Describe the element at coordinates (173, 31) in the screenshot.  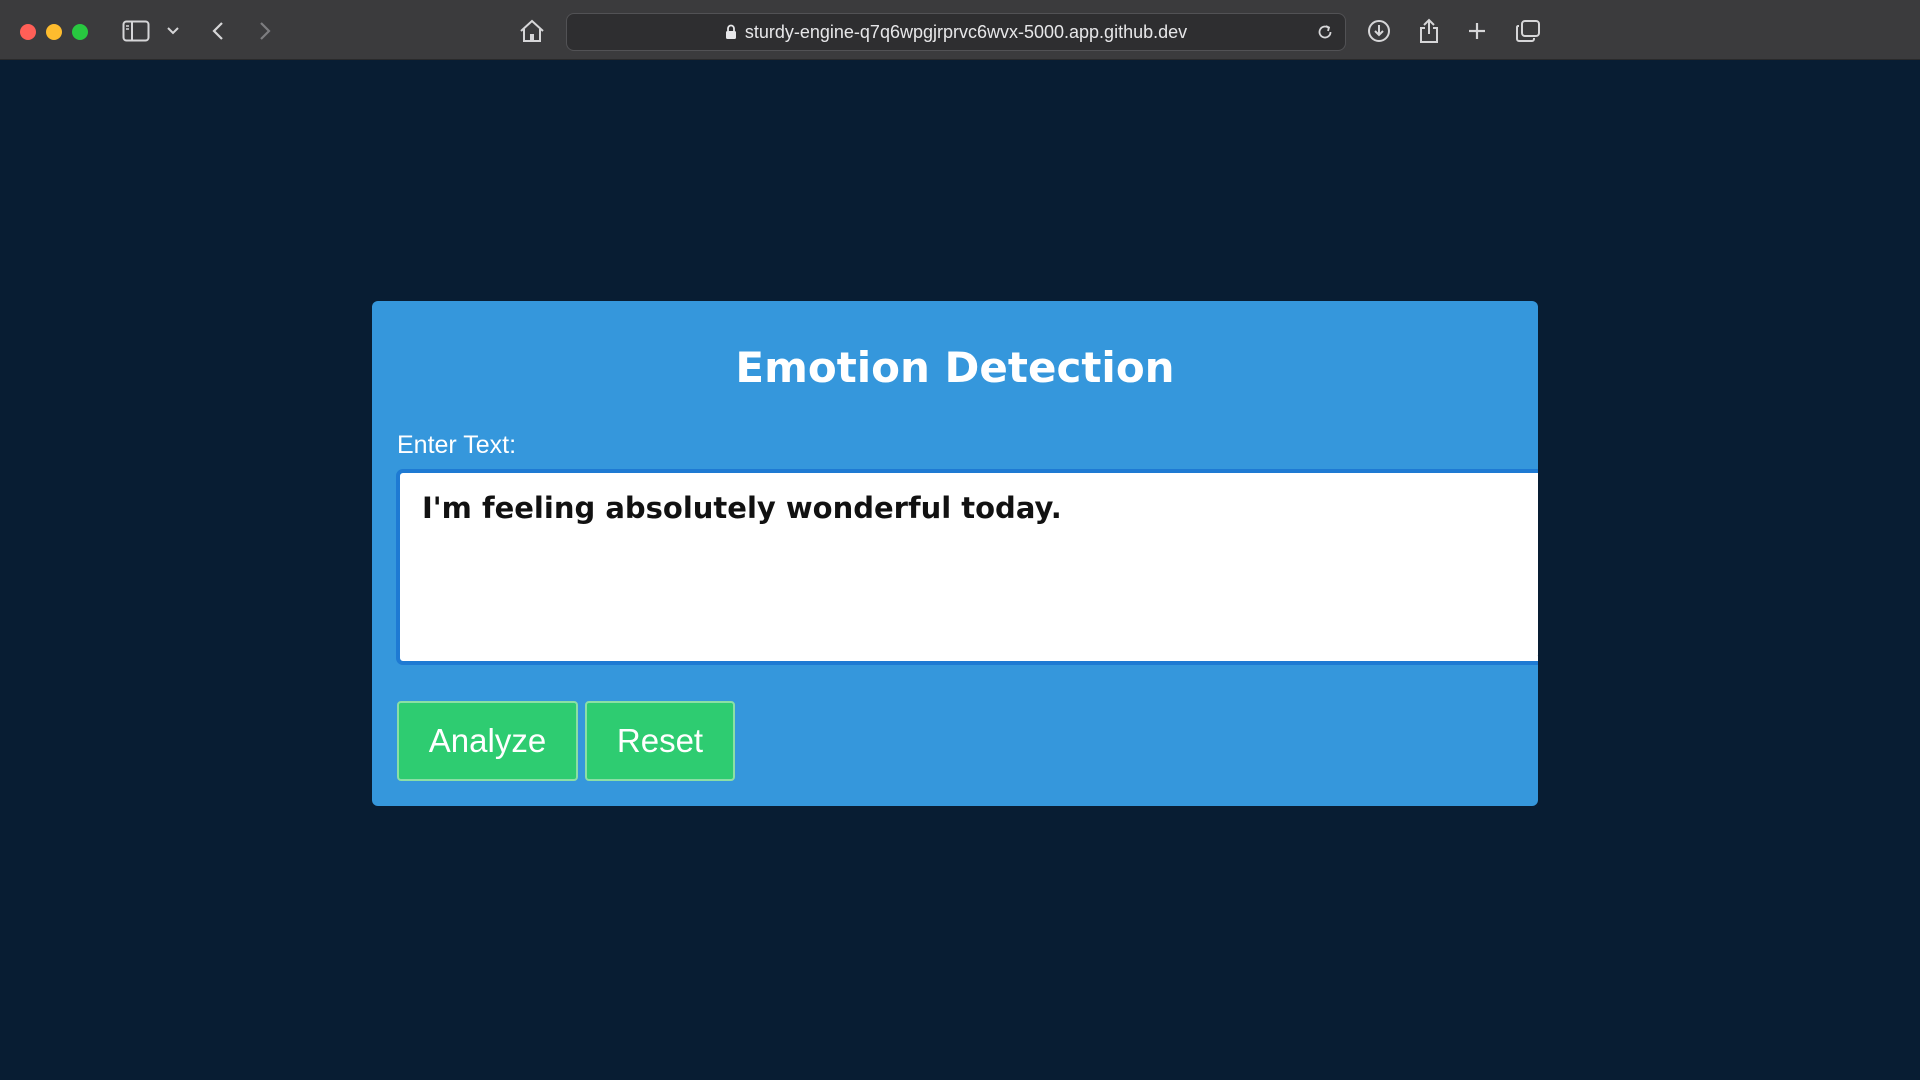
I see `chevron-down-icon` at that location.